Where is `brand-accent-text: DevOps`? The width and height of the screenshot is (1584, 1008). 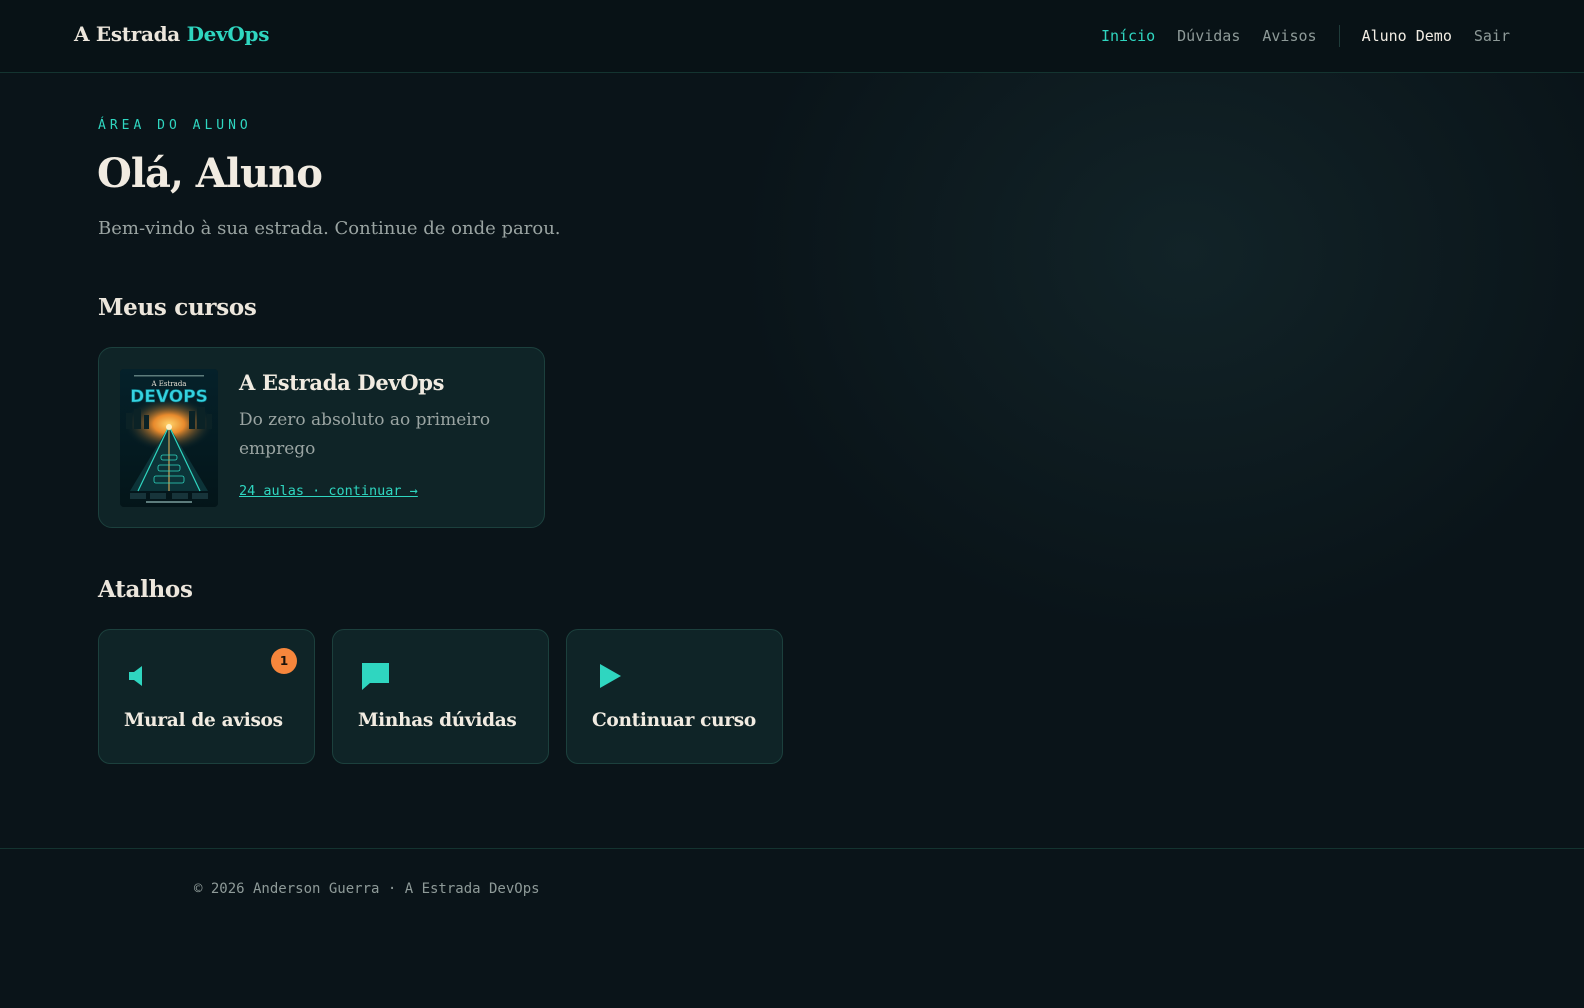 brand-accent-text: DevOps is located at coordinates (228, 34).